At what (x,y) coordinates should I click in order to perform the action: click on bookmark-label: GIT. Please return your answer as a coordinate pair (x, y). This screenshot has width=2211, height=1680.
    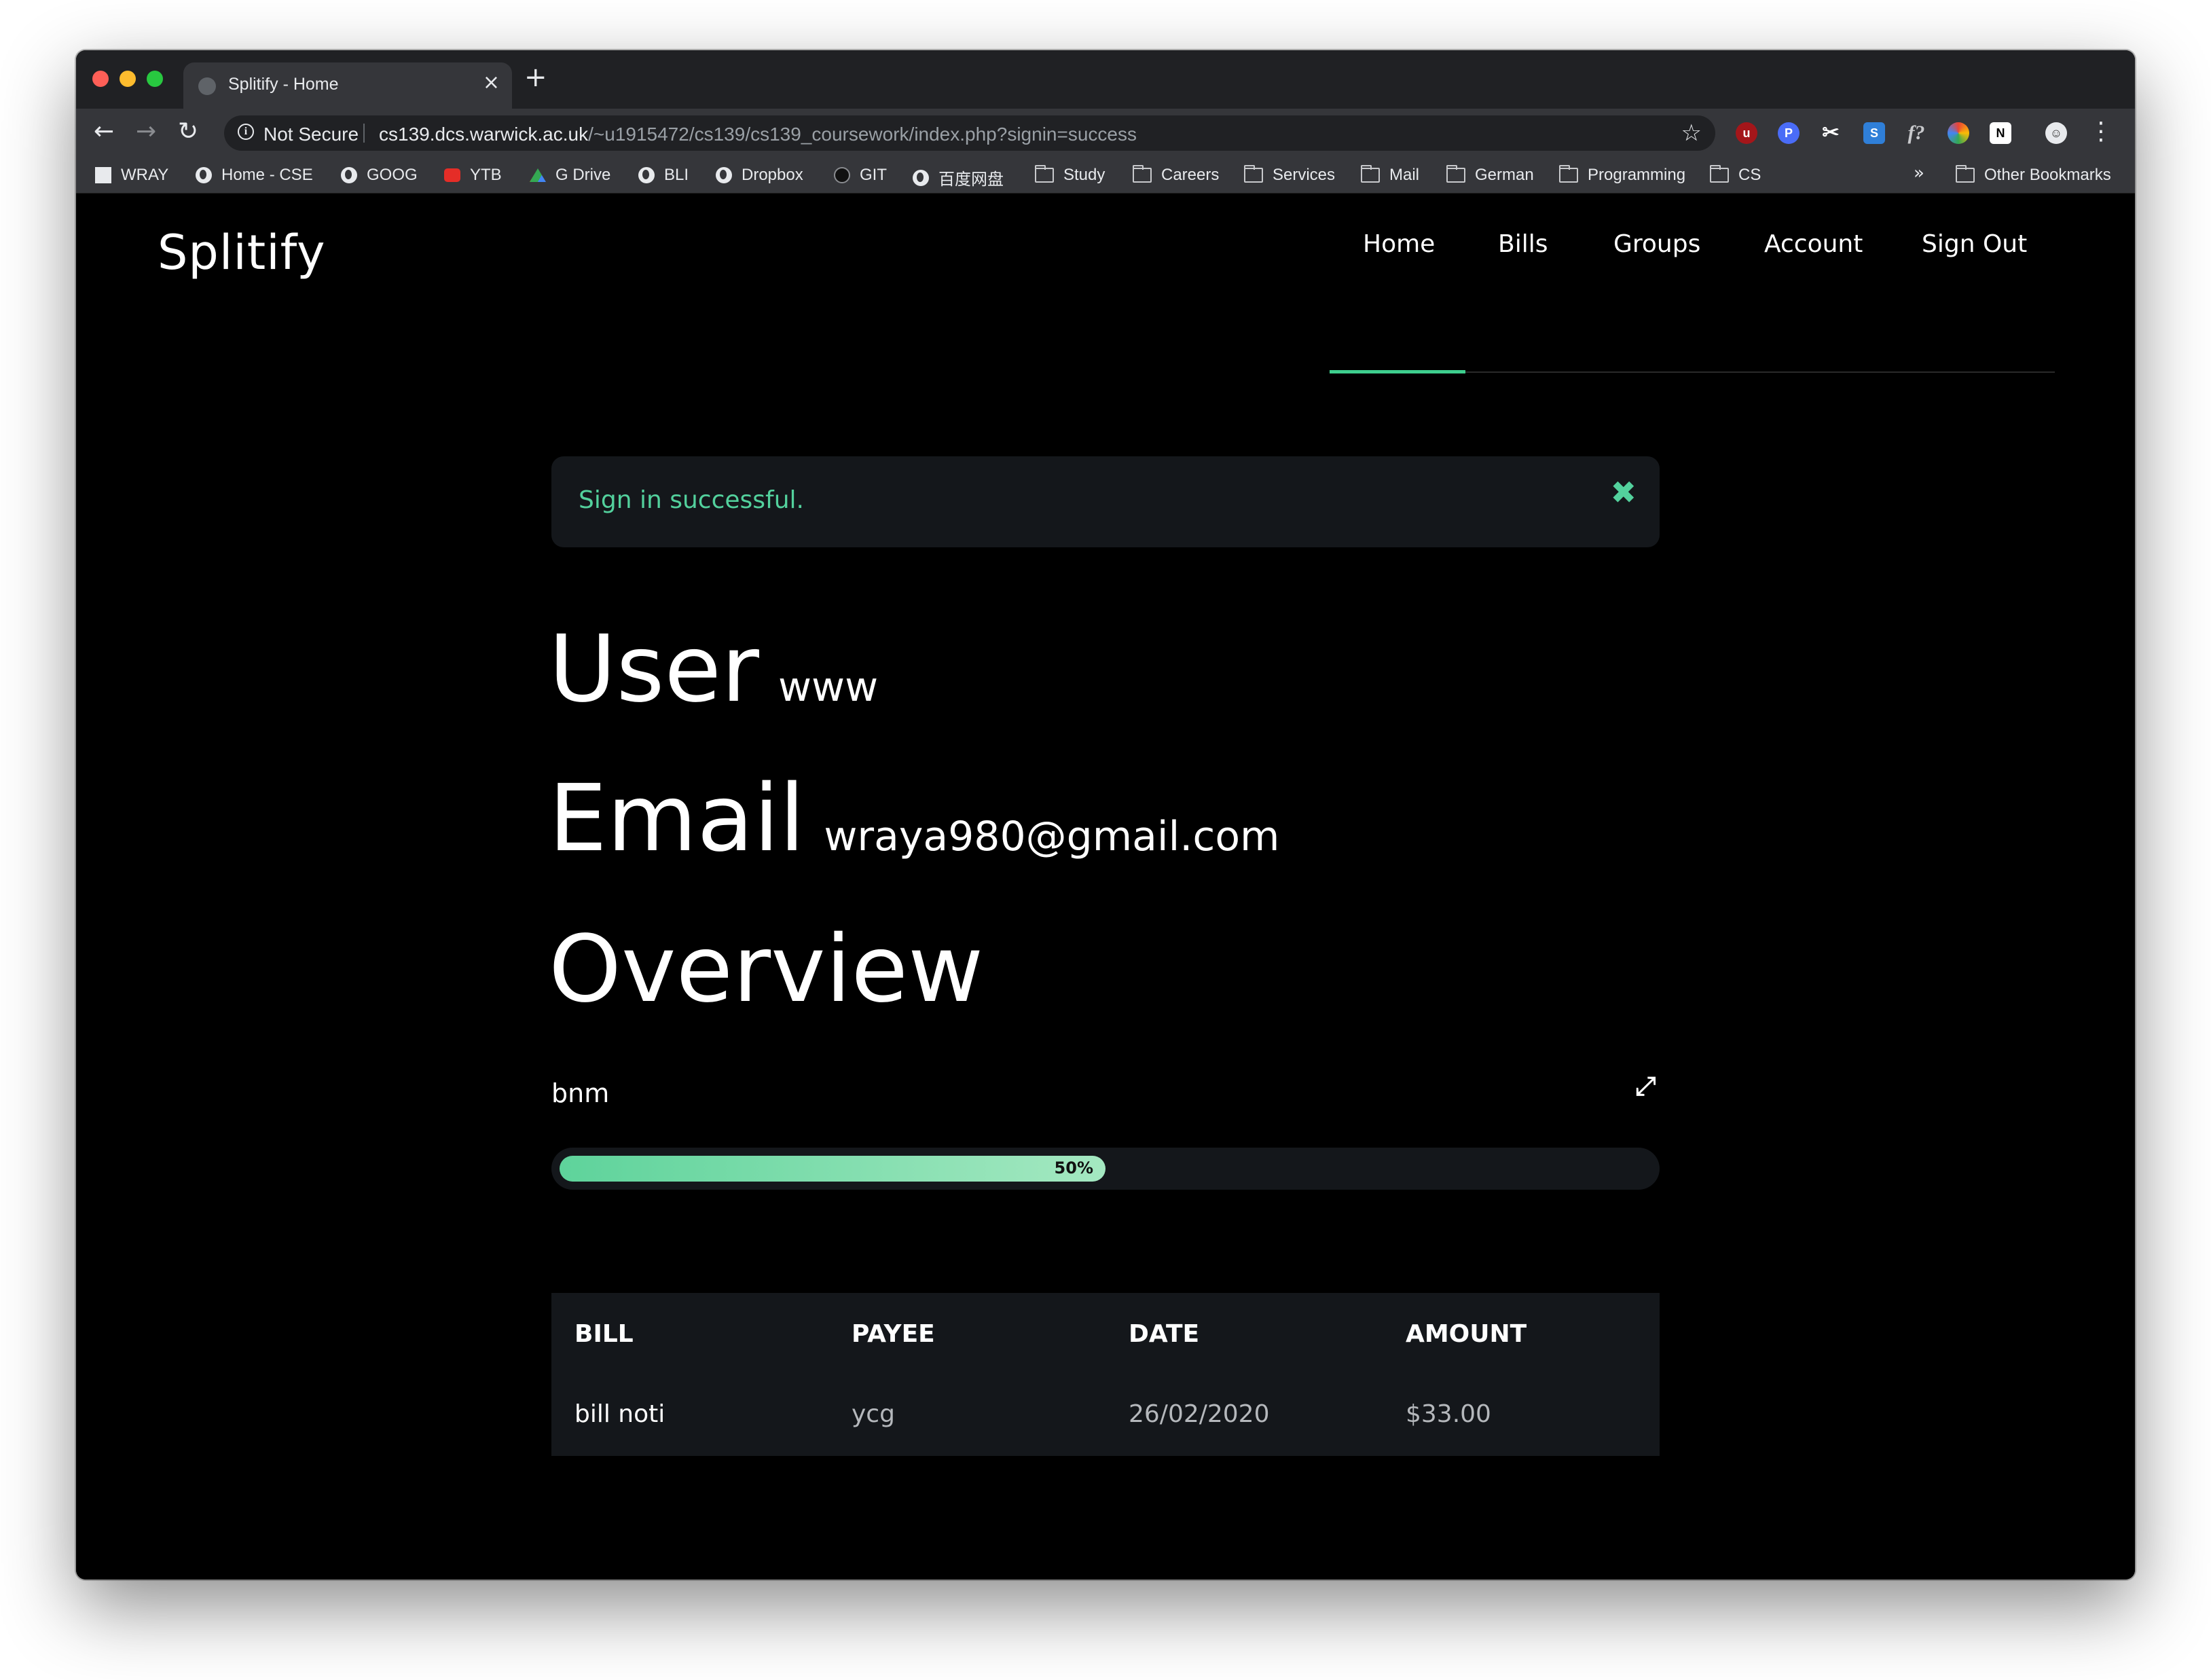
    Looking at the image, I should click on (873, 175).